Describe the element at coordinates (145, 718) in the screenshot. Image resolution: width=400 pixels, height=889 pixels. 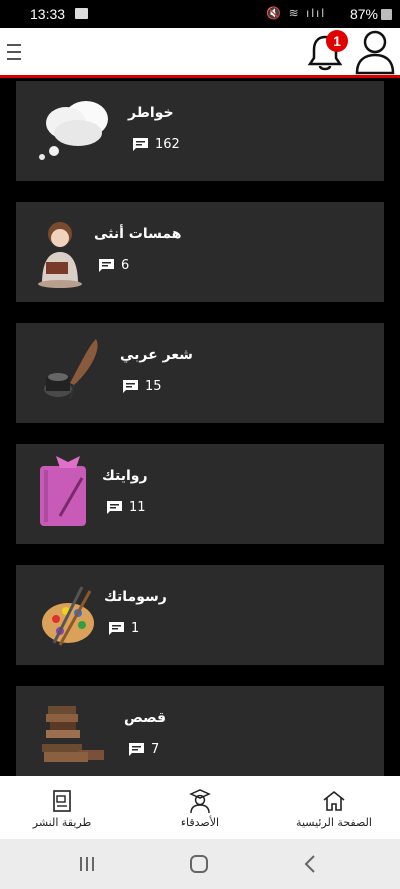
I see `category-title: قصص` at that location.